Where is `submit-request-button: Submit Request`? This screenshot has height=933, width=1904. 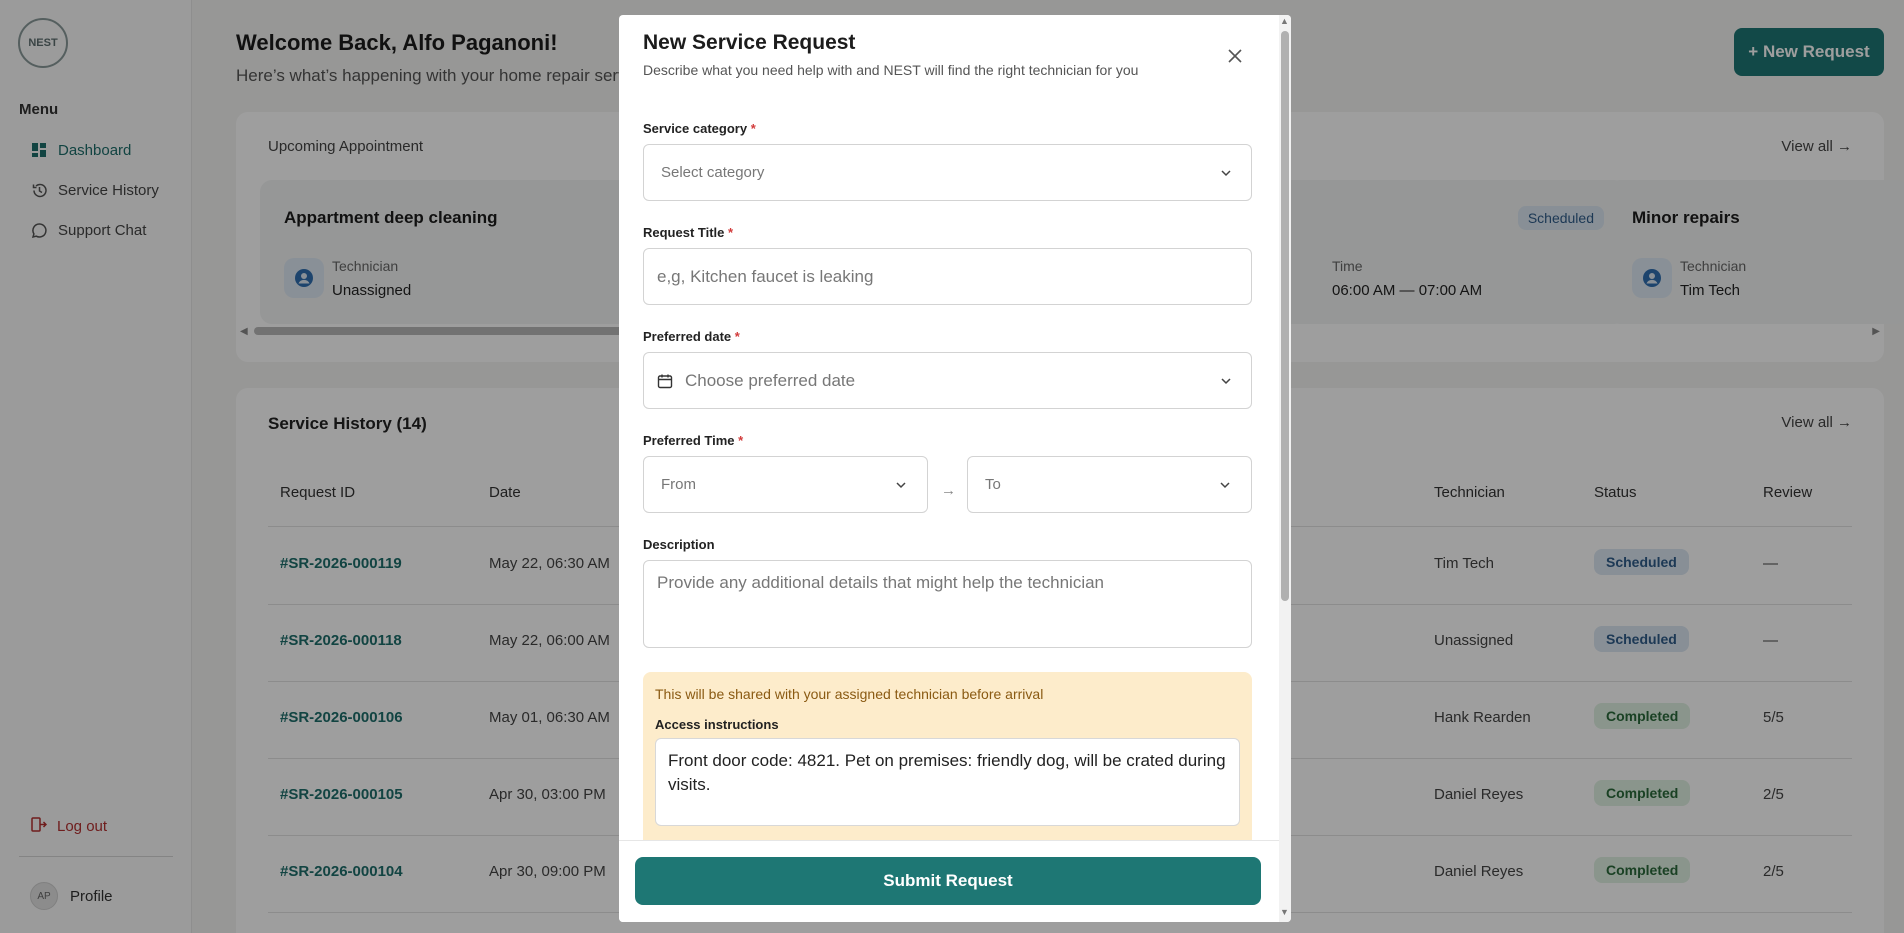
submit-request-button: Submit Request is located at coordinates (948, 881).